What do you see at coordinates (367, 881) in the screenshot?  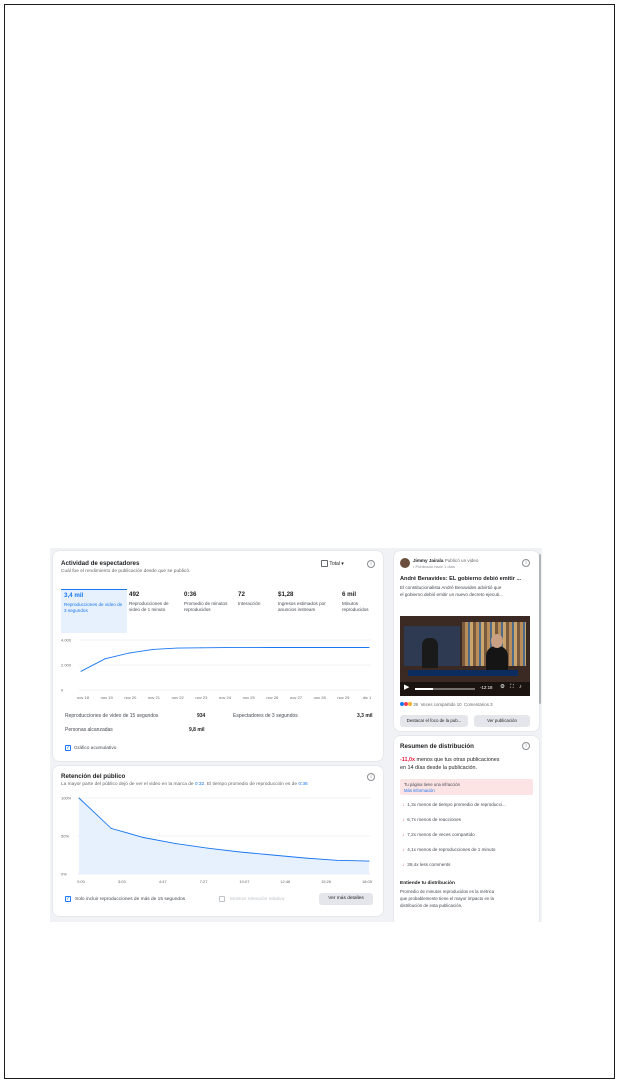 I see `x-tick-label: 18:05` at bounding box center [367, 881].